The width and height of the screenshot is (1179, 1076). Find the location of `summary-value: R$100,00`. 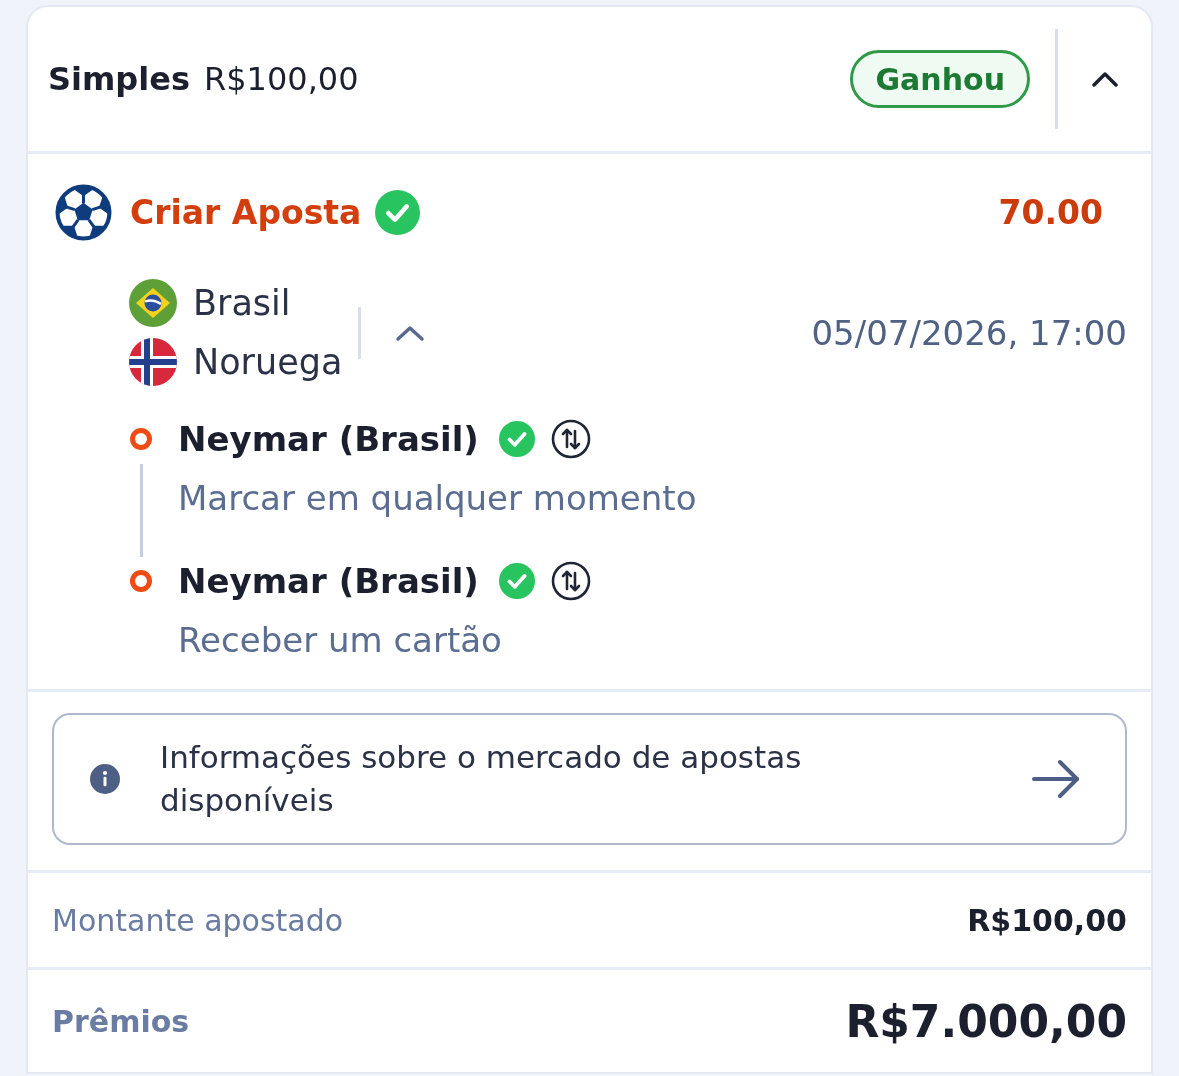

summary-value: R$100,00 is located at coordinates (1047, 920).